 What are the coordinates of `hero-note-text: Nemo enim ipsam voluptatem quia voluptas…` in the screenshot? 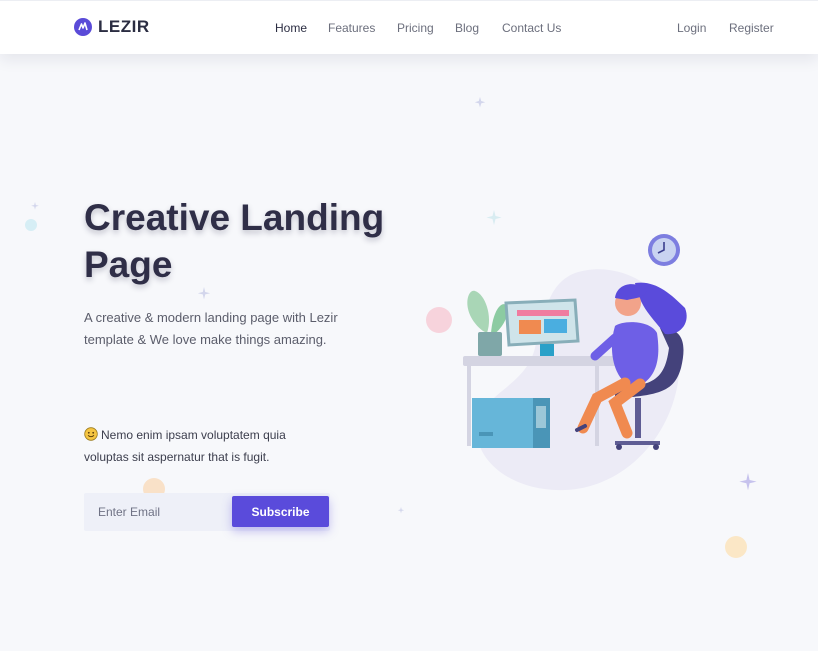 It's located at (185, 446).